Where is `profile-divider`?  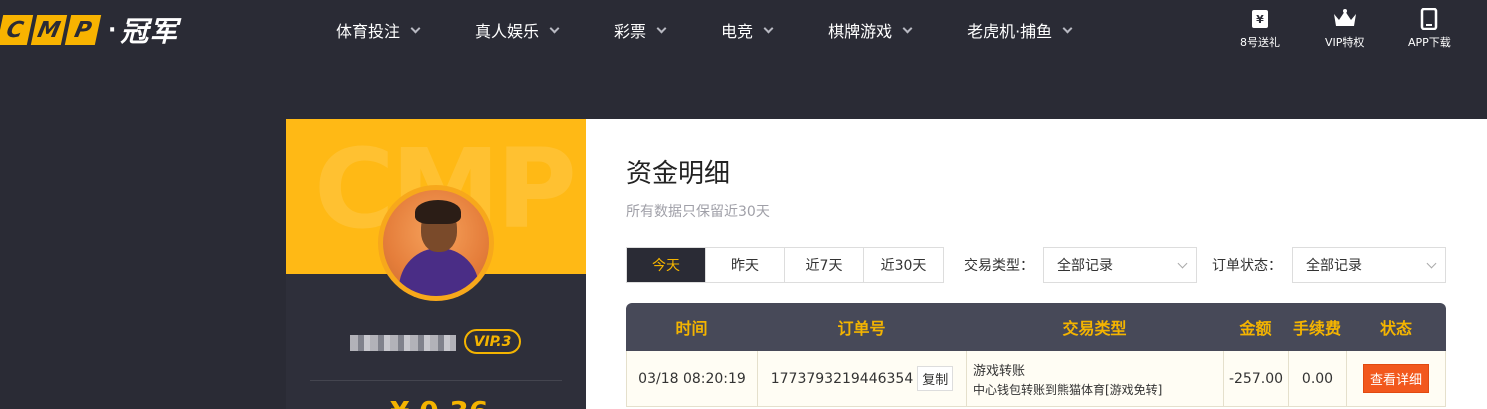 profile-divider is located at coordinates (436, 380).